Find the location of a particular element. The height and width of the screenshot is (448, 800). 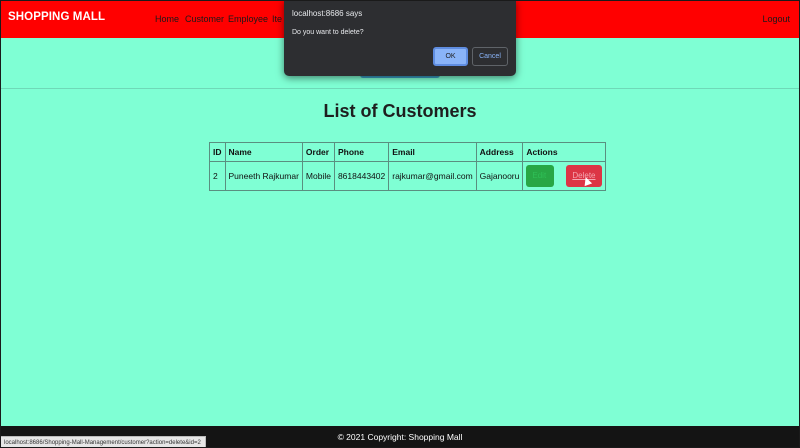

column-header-email: Email is located at coordinates (432, 152).